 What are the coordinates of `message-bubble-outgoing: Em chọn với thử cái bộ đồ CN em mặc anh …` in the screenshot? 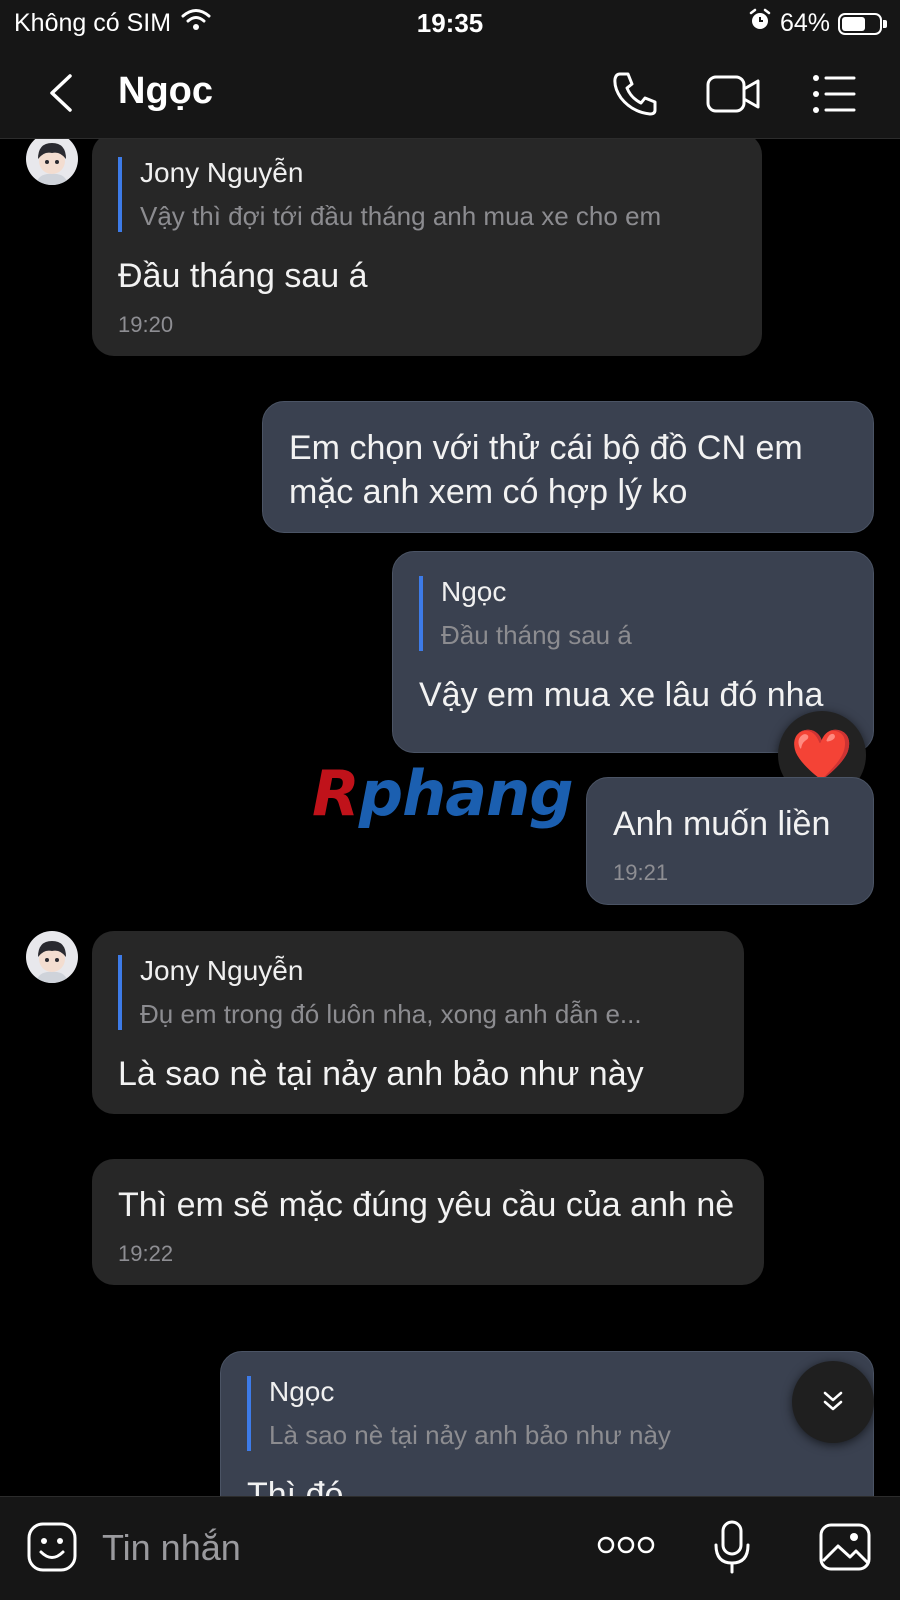 It's located at (568, 467).